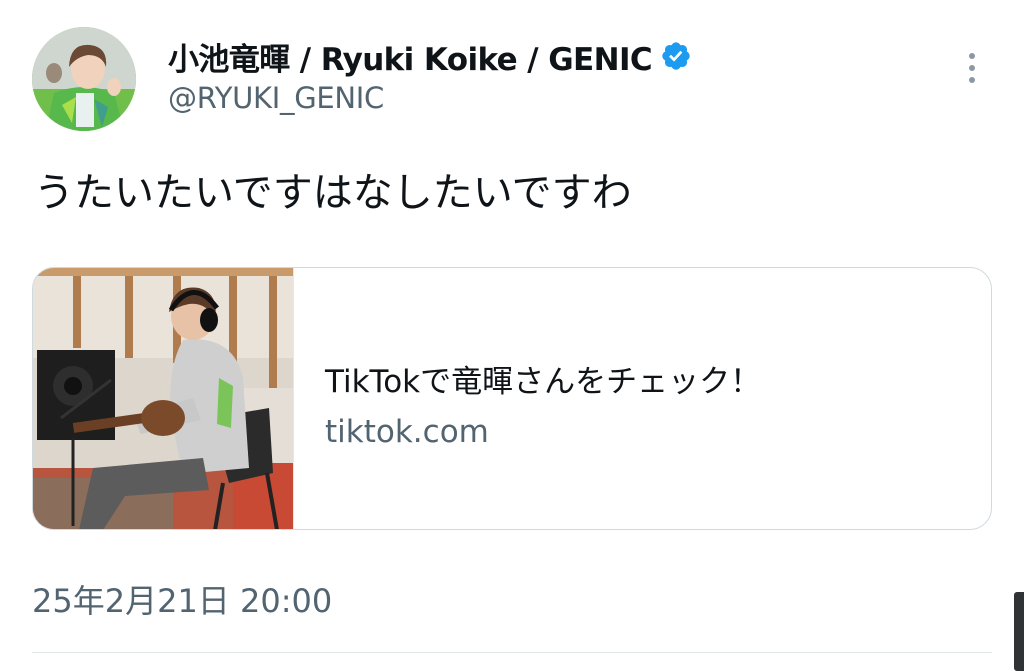 This screenshot has width=1024, height=671. I want to click on tweet-timestamp: 25年2月21日 20:00, so click(182, 599).